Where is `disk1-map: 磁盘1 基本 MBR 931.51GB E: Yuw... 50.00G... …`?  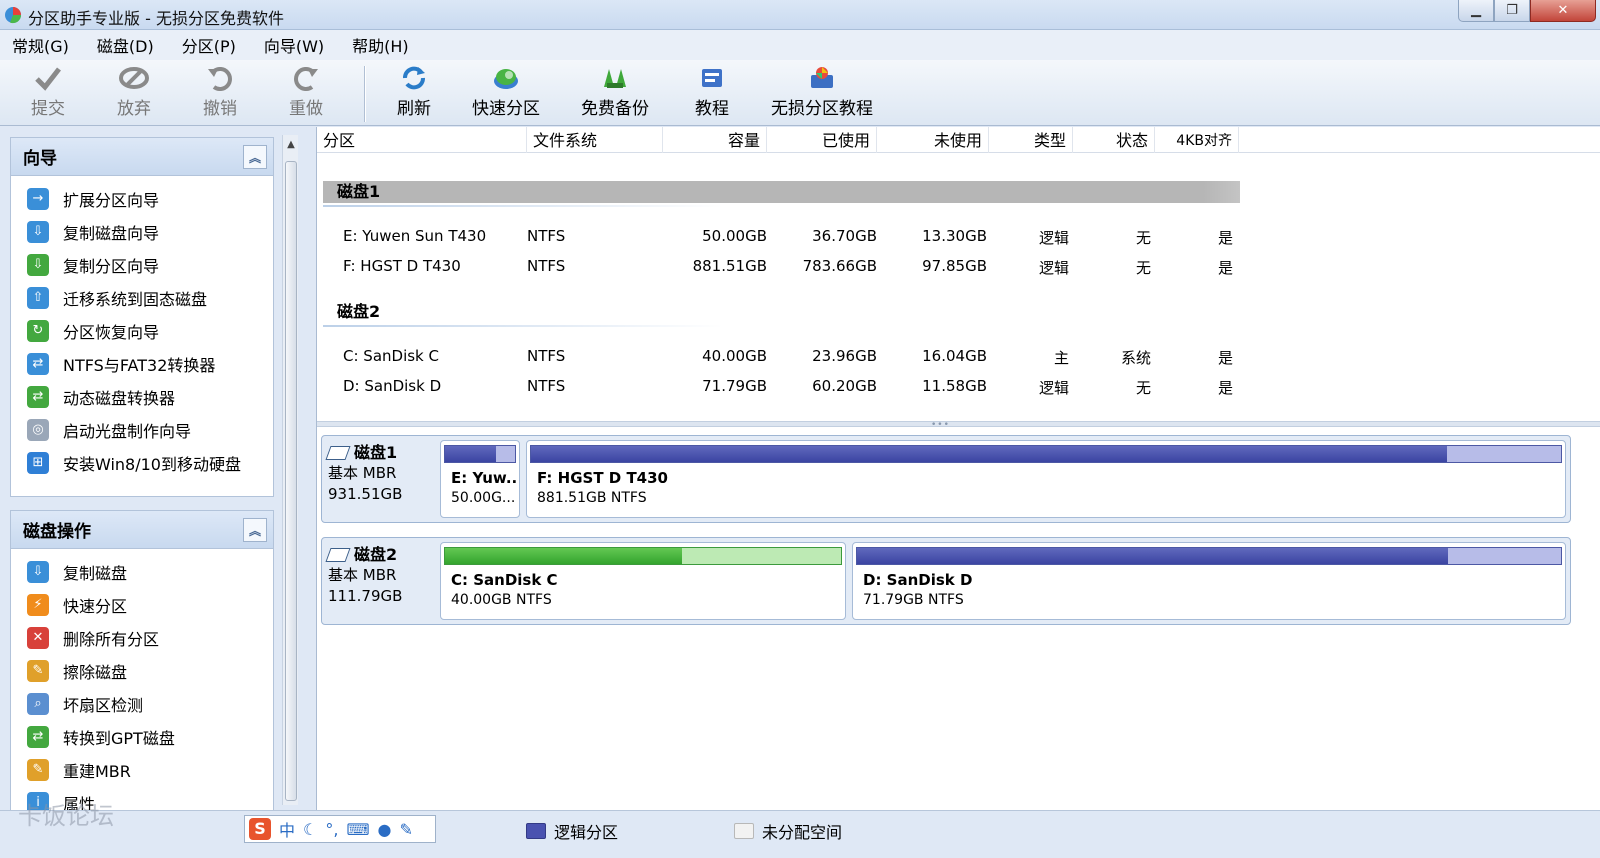 disk1-map: 磁盘1 基本 MBR 931.51GB E: Yuw... 50.00G... … is located at coordinates (946, 479).